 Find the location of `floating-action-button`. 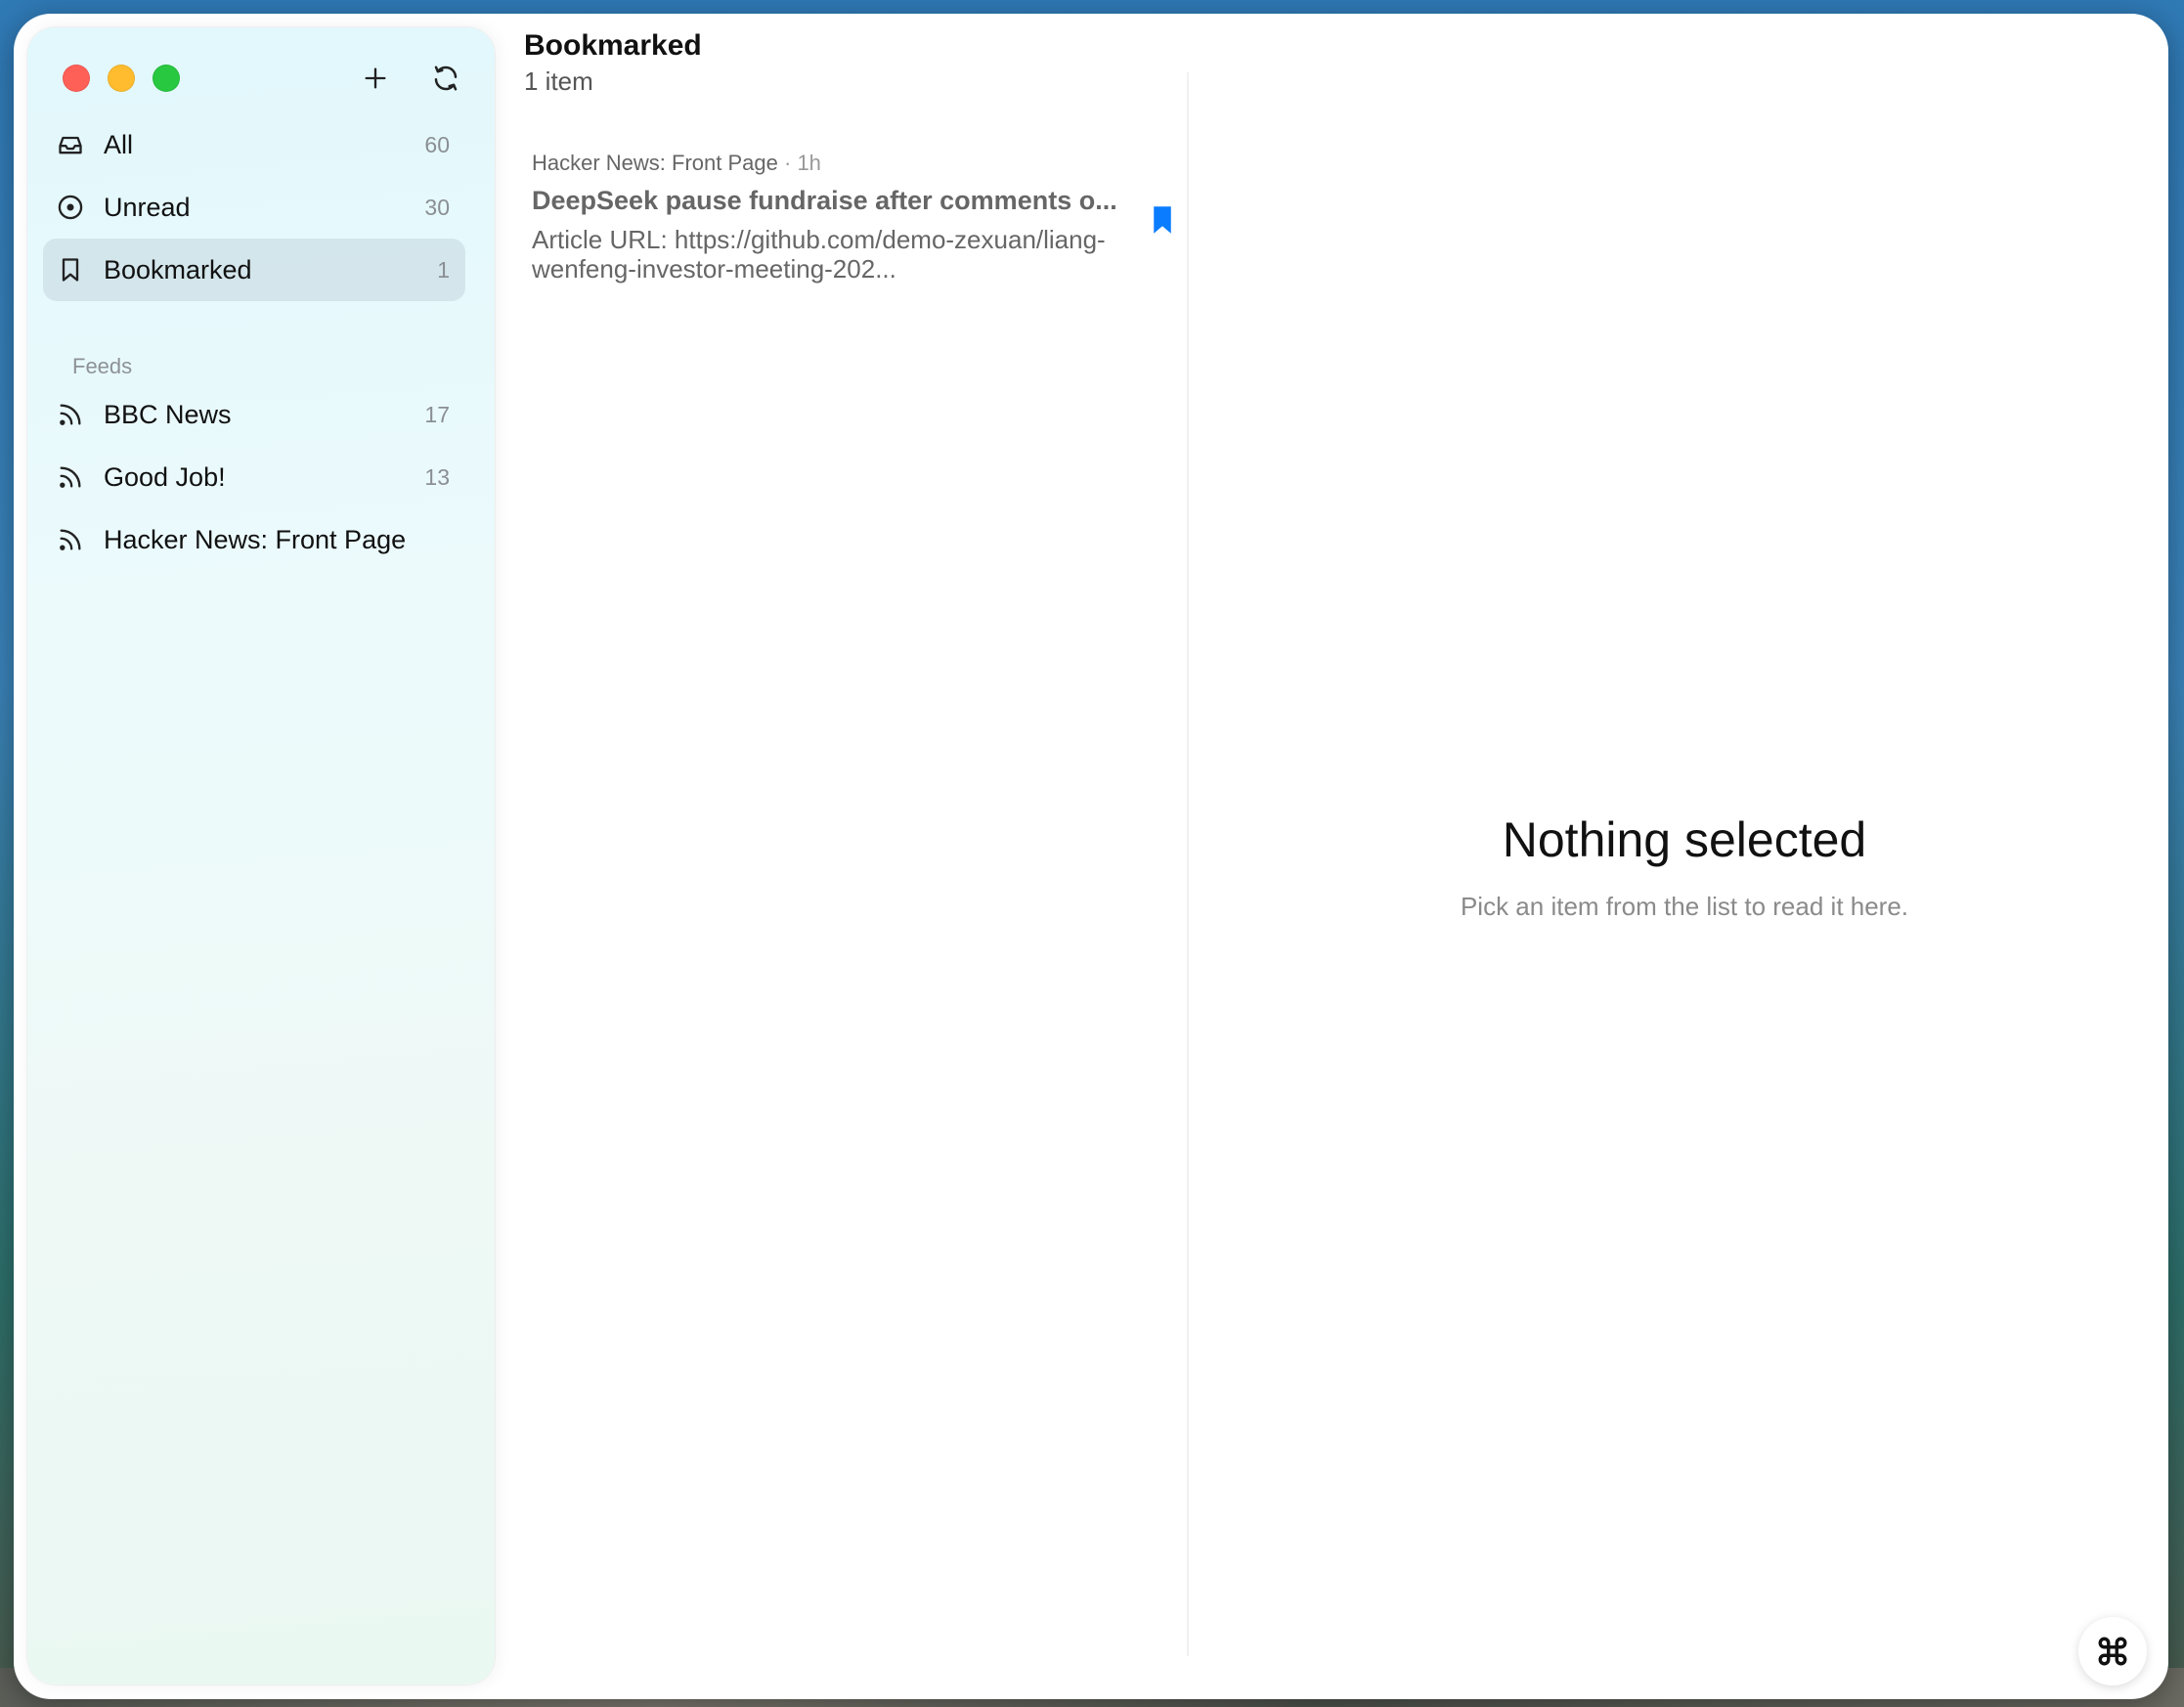

floating-action-button is located at coordinates (2112, 1651).